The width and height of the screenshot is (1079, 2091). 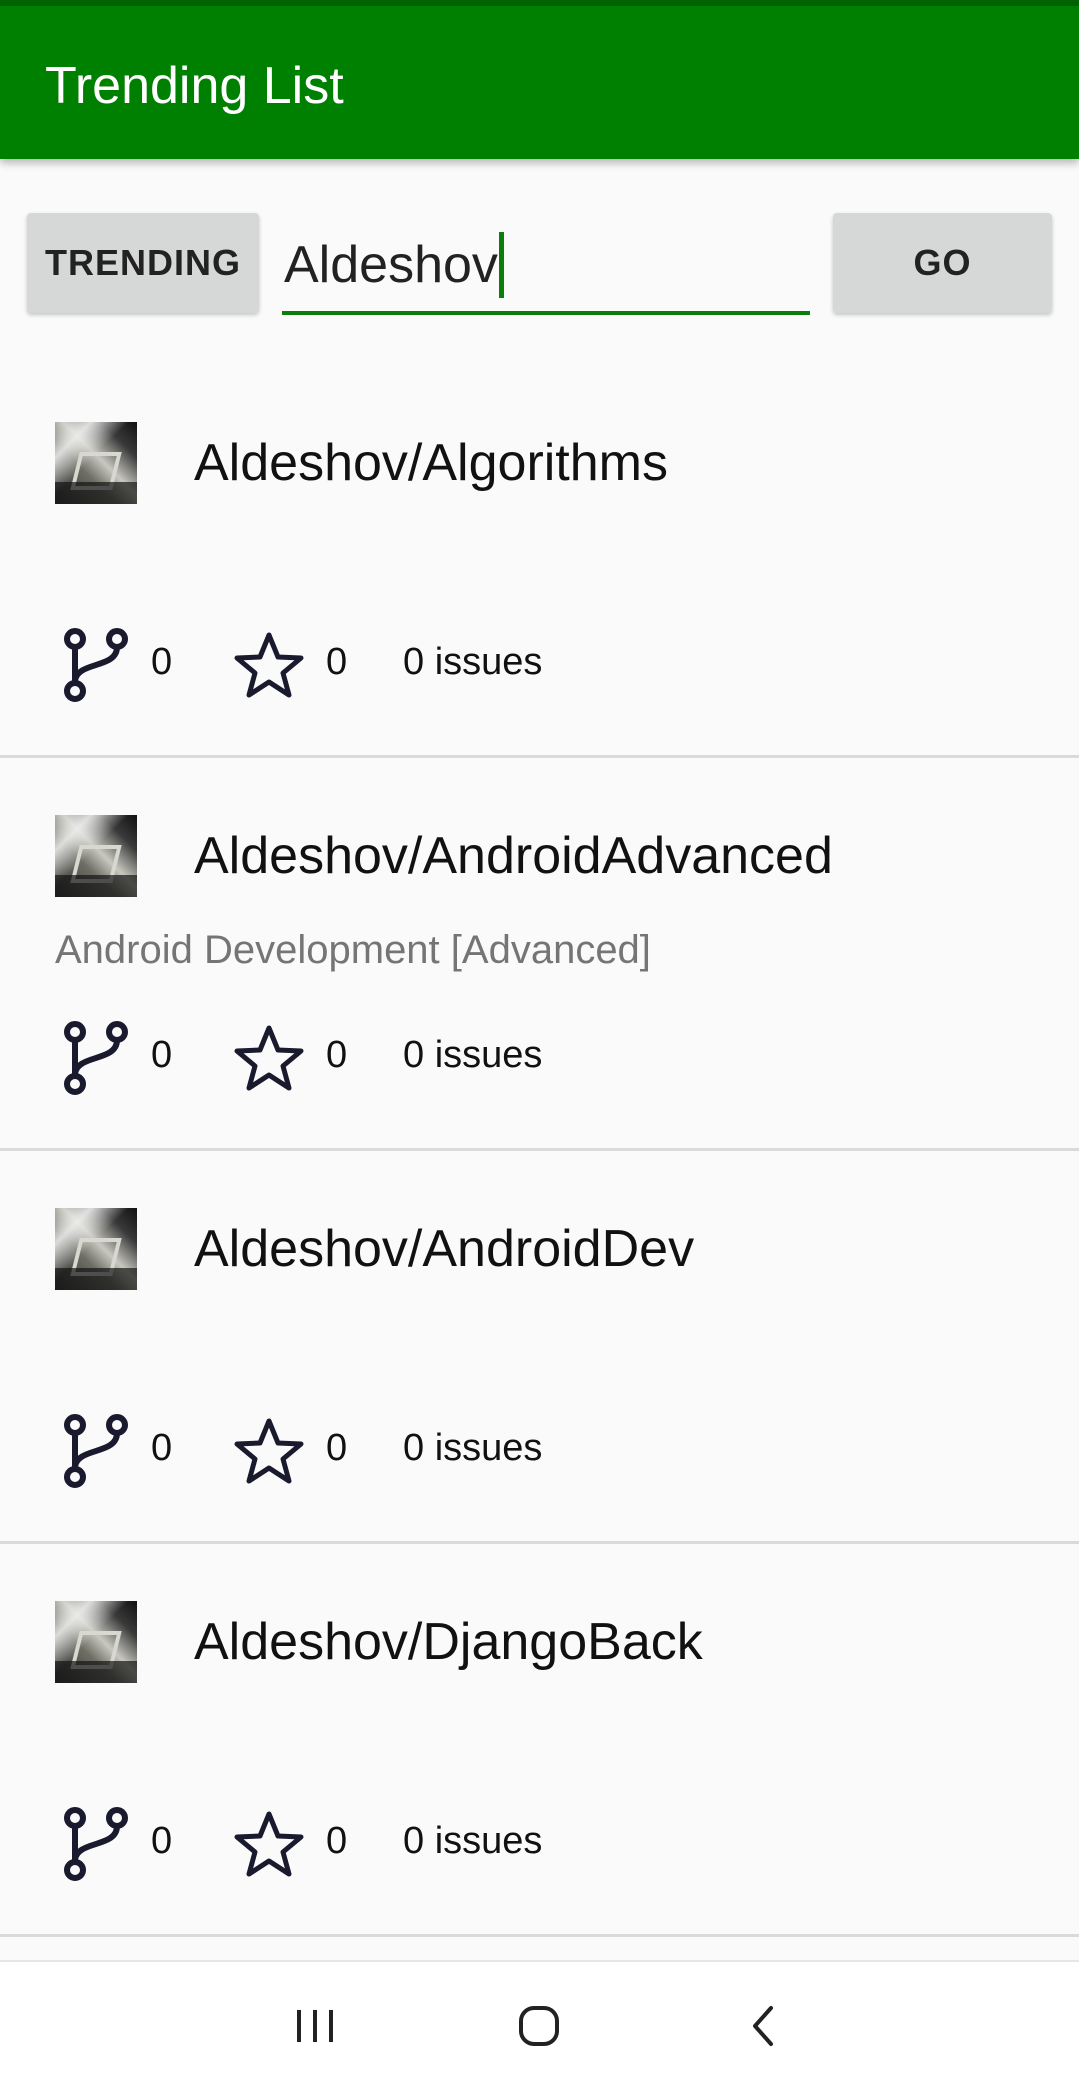 I want to click on system-nav-bar, so click(x=539, y=2025).